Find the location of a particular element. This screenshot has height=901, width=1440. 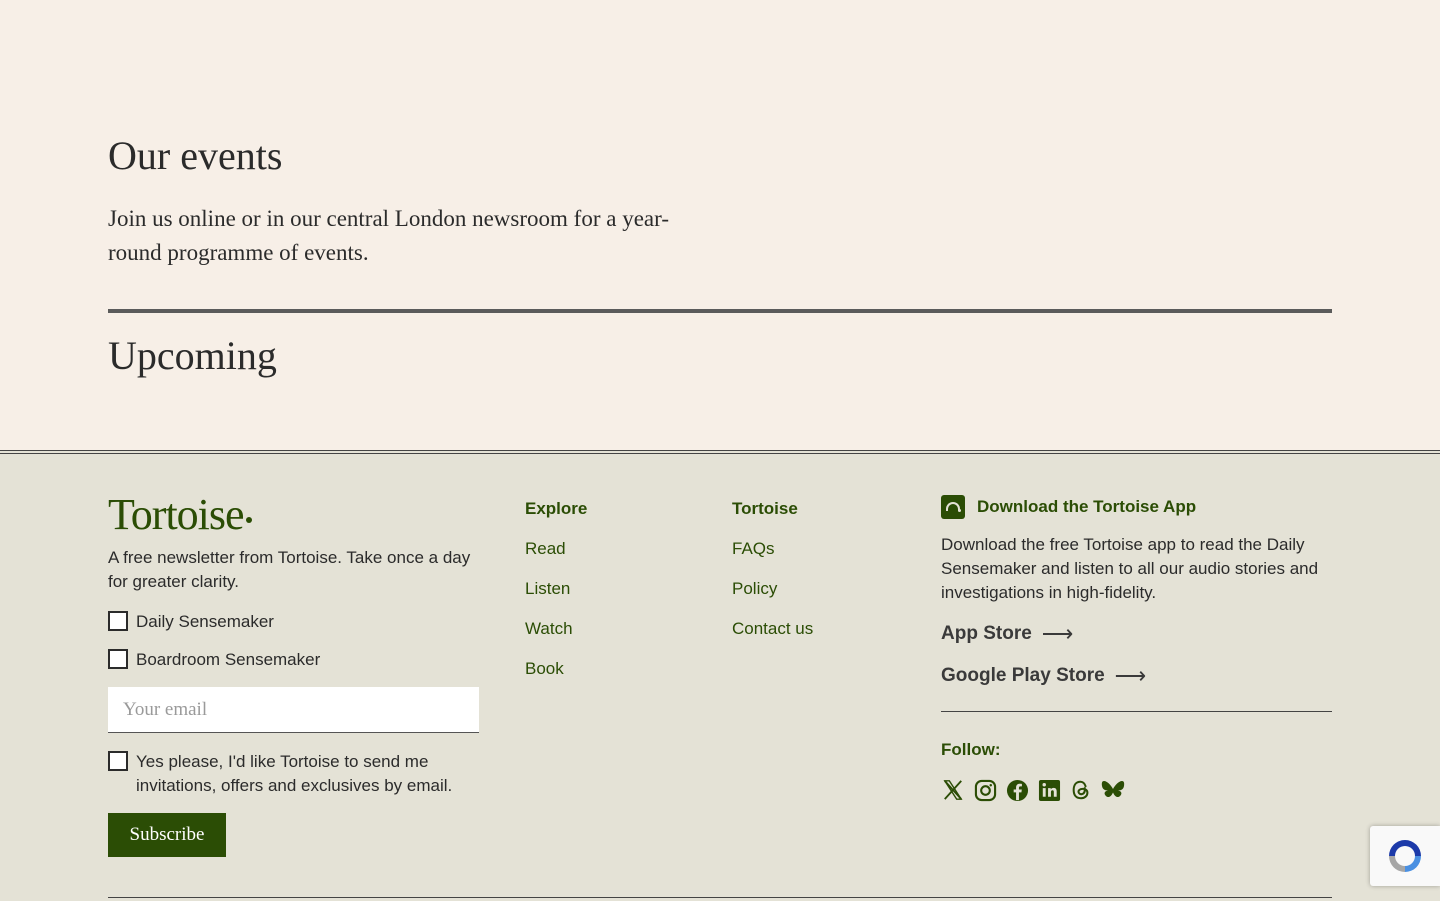

logo-dot is located at coordinates (248, 520).